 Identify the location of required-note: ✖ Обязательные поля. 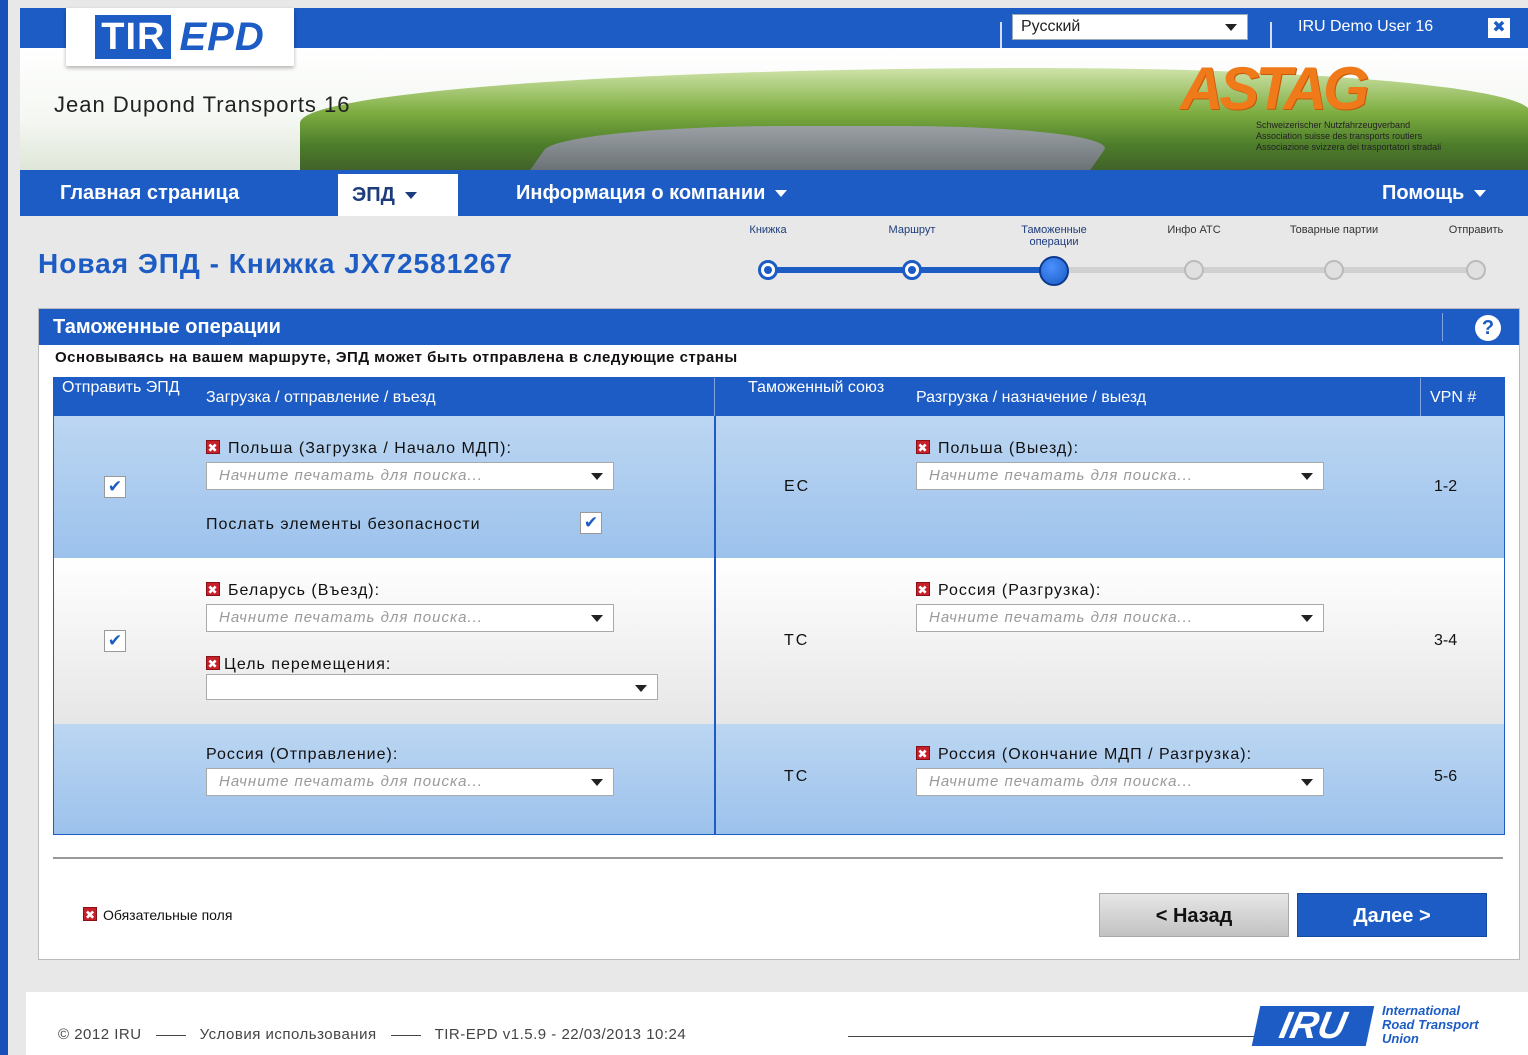
(157, 915).